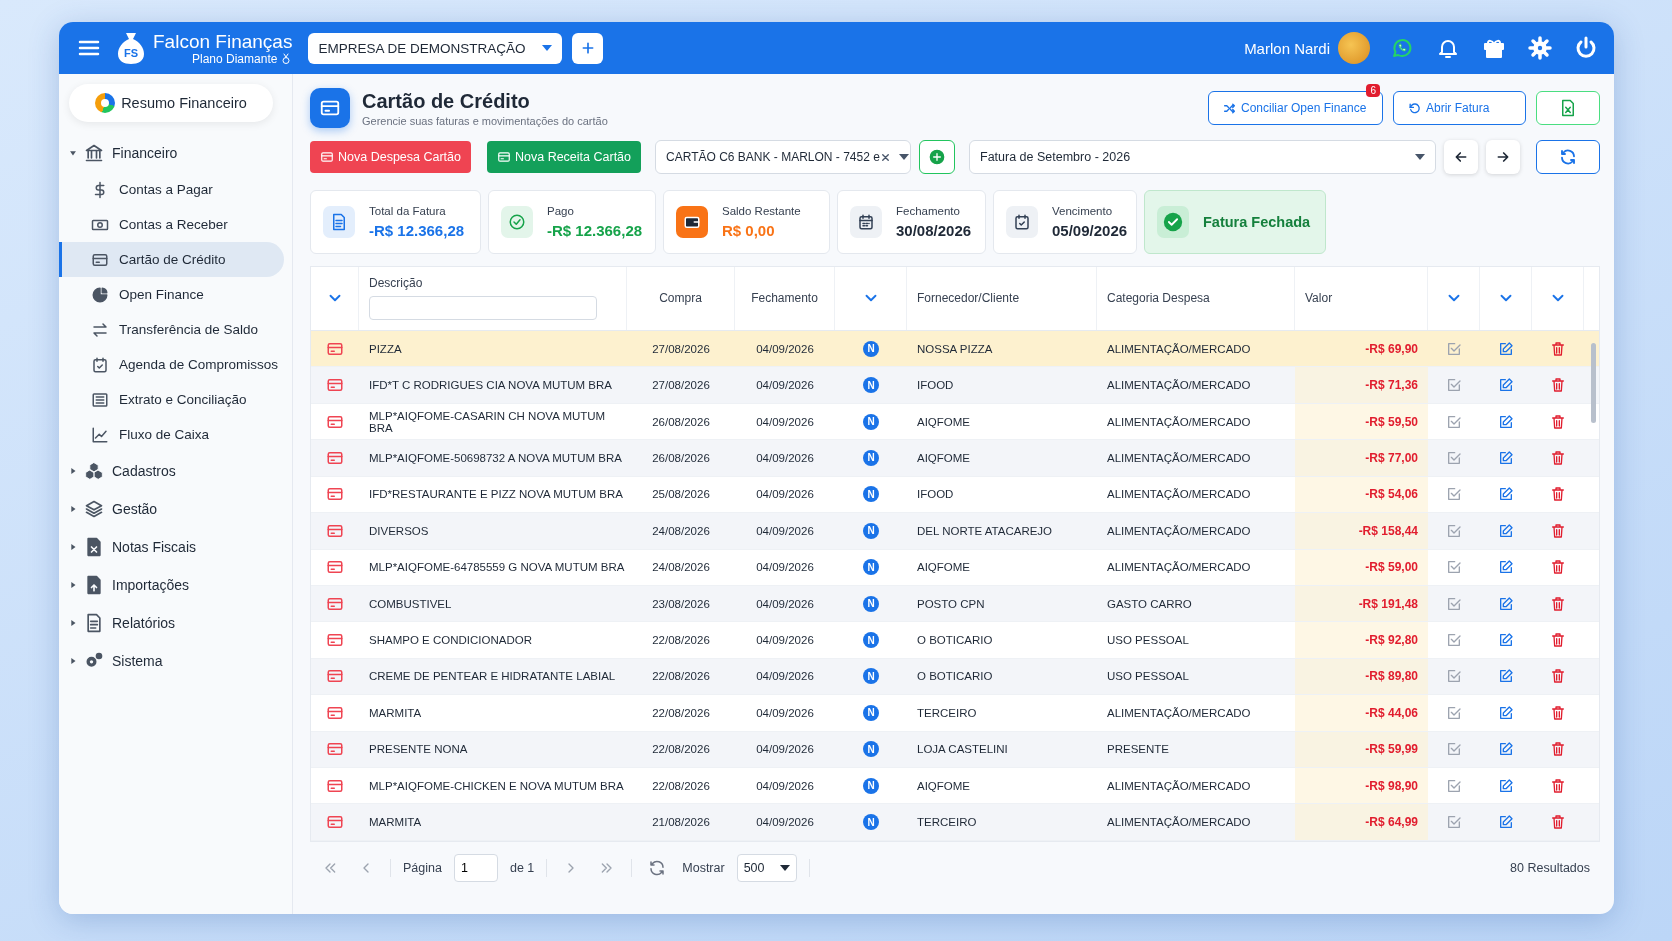 The image size is (1672, 941). I want to click on export-spreadsheet-button, so click(1568, 108).